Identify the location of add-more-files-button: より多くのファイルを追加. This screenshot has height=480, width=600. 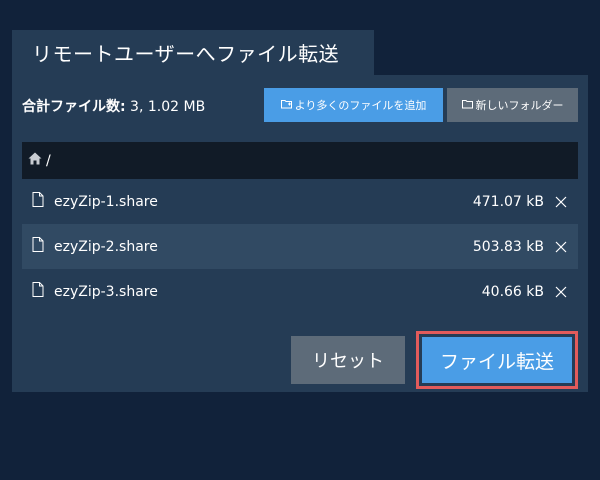
(353, 105).